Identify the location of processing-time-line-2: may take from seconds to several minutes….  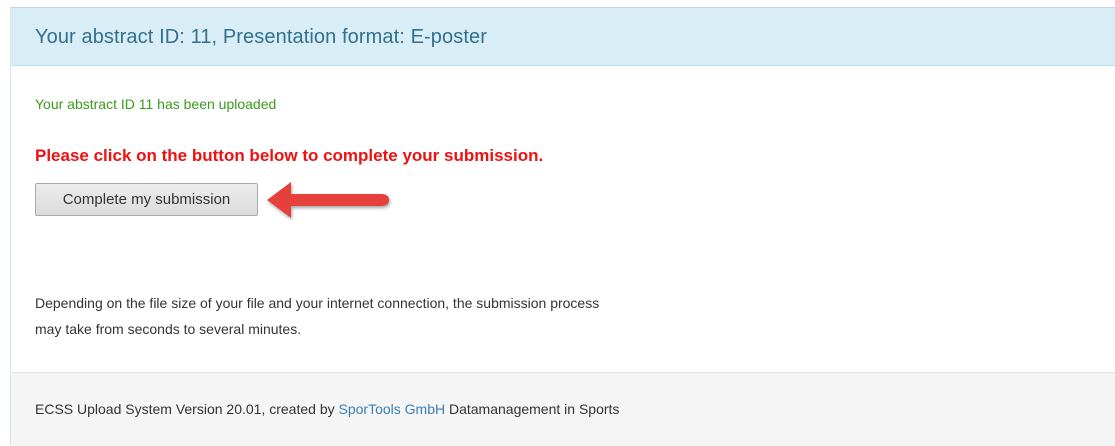
(168, 329).